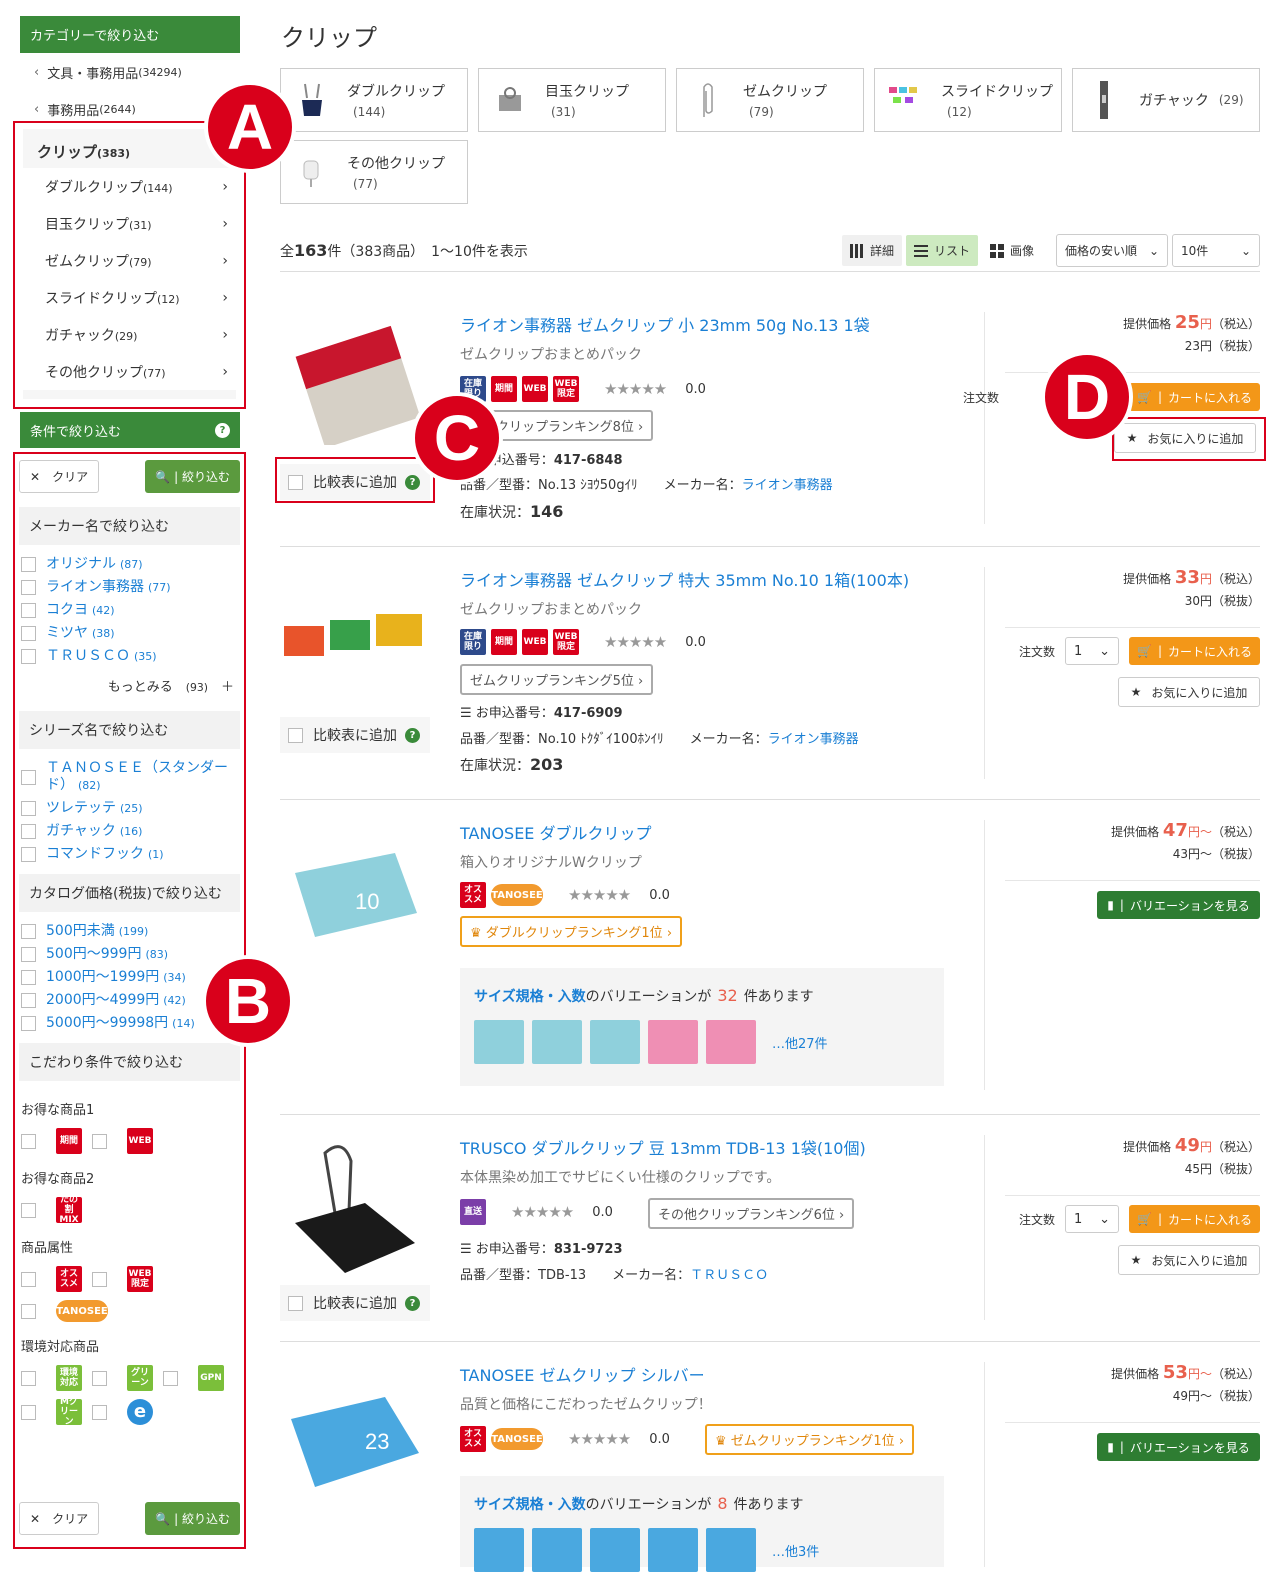 This screenshot has width=1280, height=1572. Describe the element at coordinates (663, 1147) in the screenshot. I see `product-name-link: TRUSCO ダブルクリップ 豆 13mm TDB-13 1袋(10個)` at that location.